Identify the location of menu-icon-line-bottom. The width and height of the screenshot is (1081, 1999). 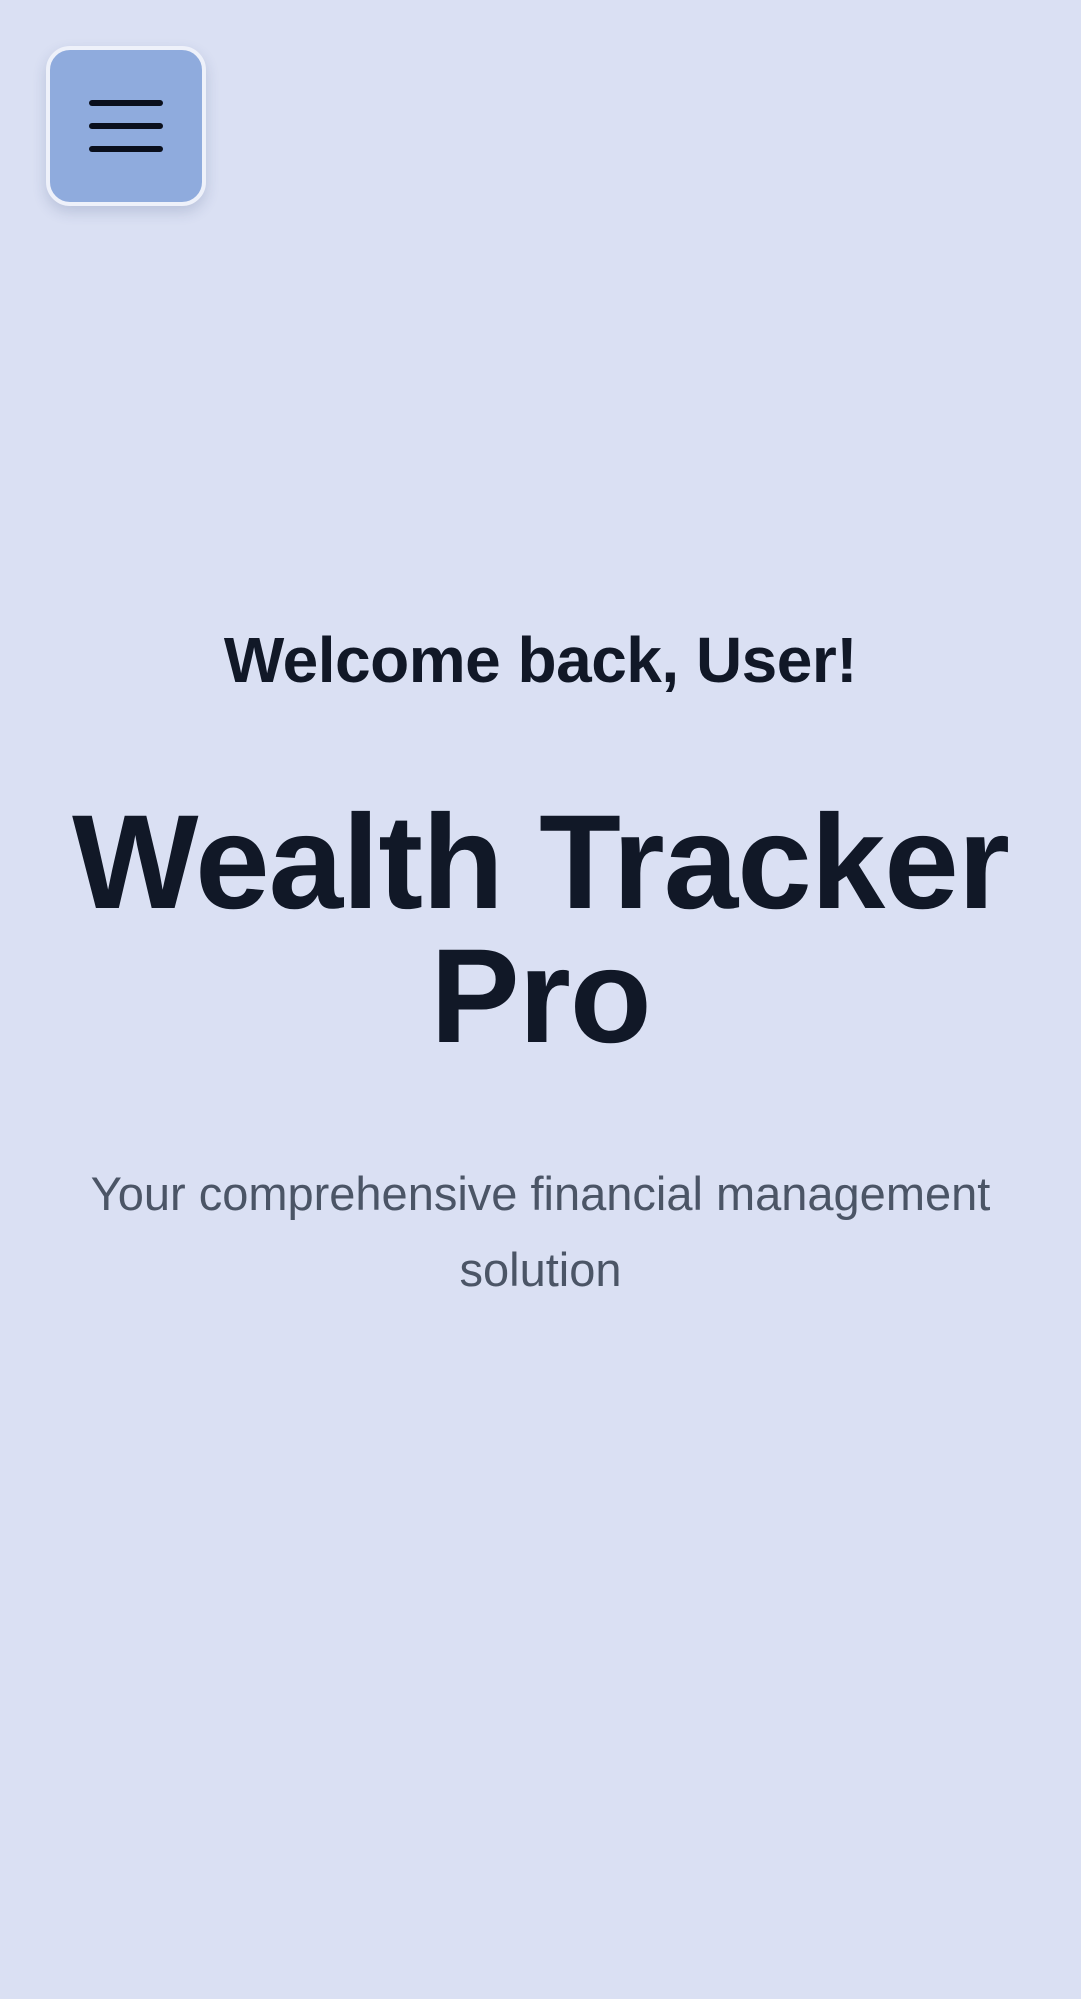
(126, 149).